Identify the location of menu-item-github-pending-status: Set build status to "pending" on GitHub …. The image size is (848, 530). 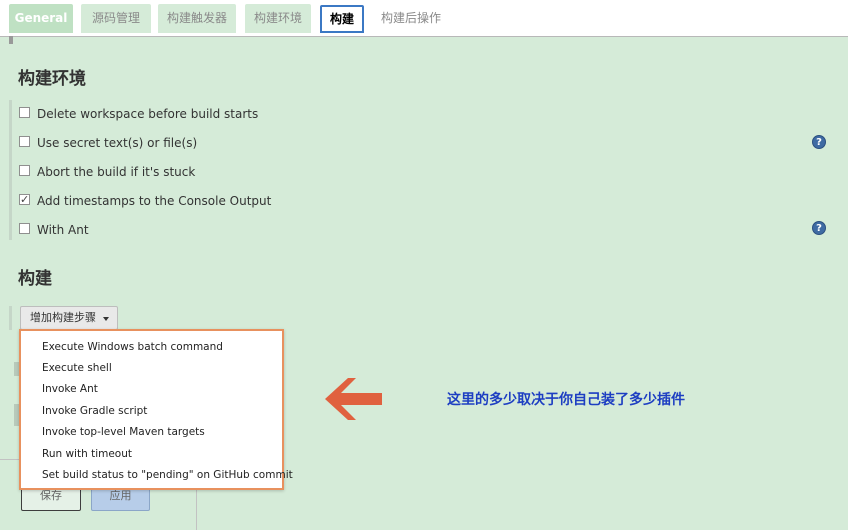
(167, 475).